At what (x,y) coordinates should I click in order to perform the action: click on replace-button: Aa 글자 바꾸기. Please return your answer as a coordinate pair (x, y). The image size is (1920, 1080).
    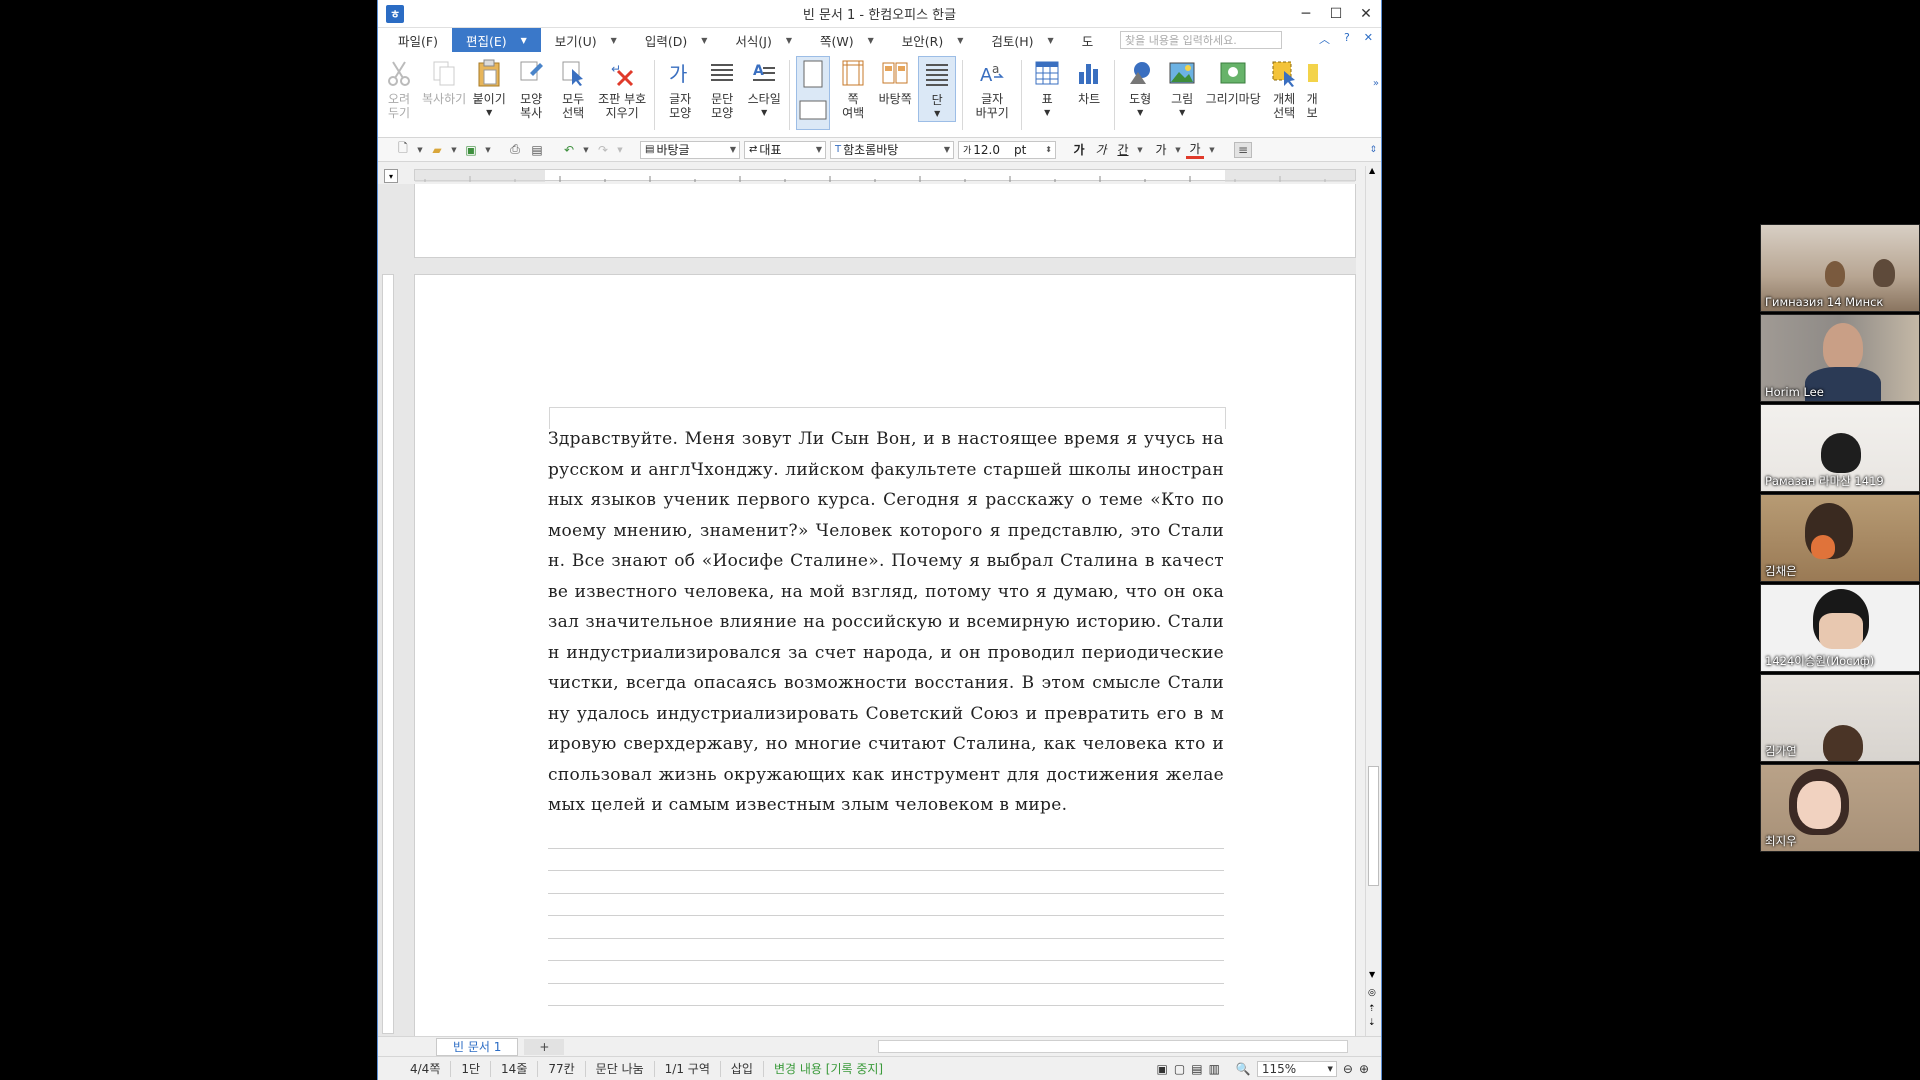
    Looking at the image, I should click on (992, 88).